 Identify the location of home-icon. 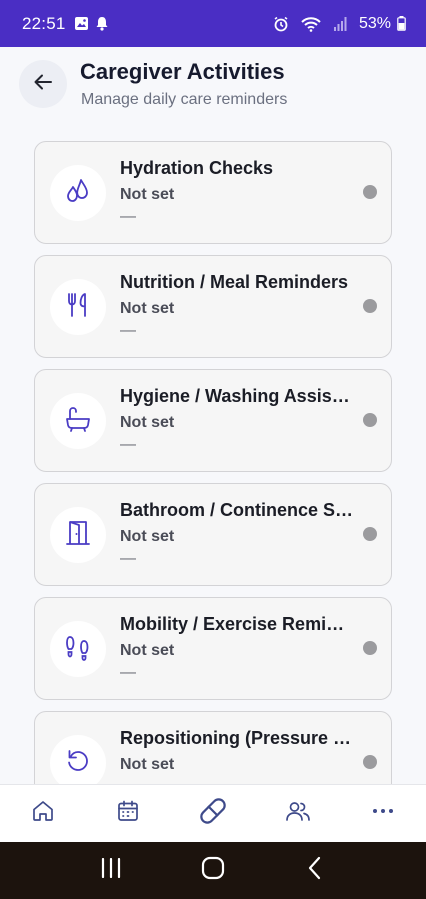
(43, 813).